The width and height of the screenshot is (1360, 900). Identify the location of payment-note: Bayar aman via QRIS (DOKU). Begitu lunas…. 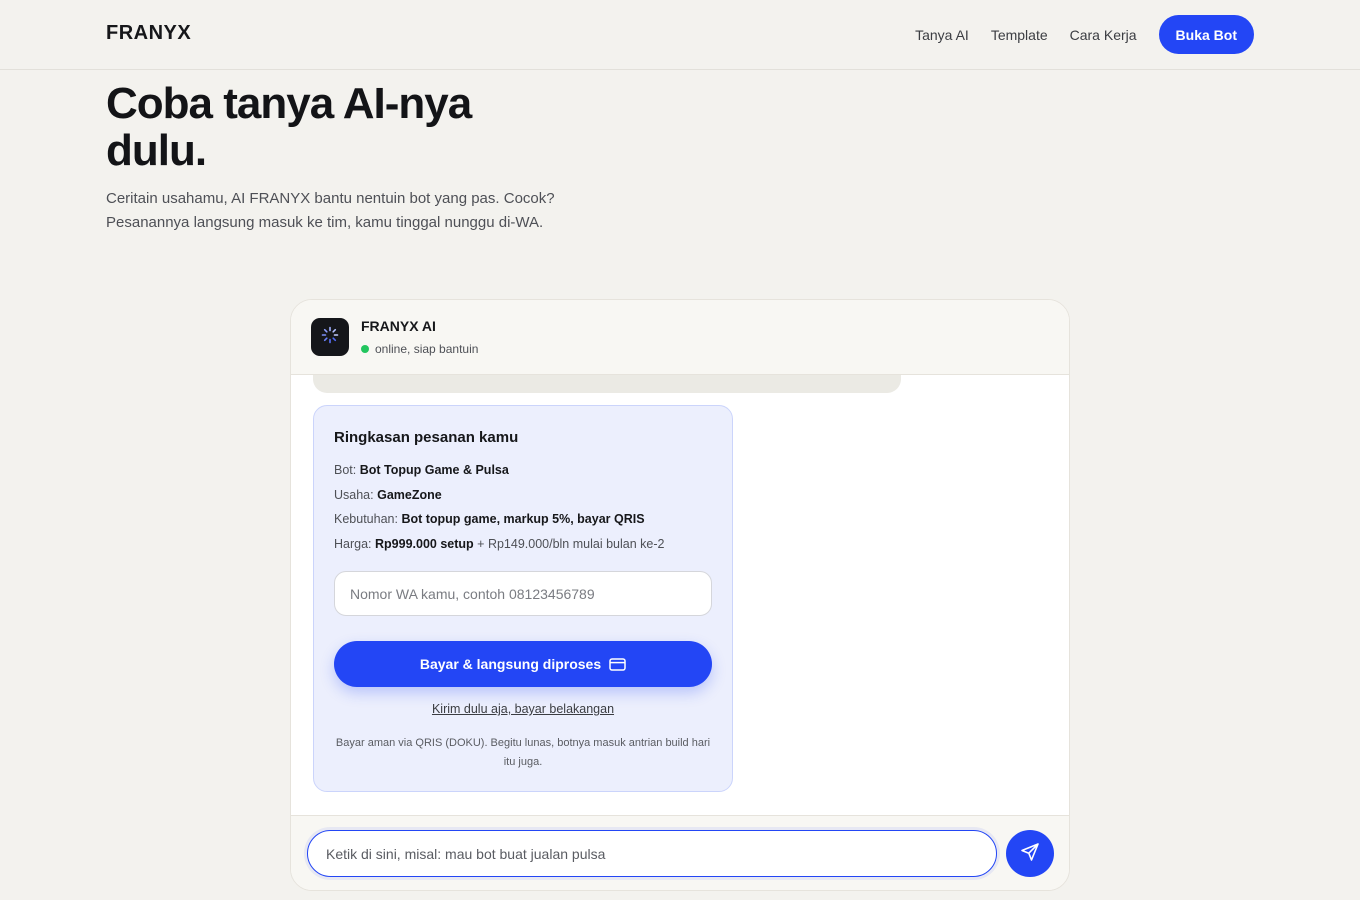
(523, 752).